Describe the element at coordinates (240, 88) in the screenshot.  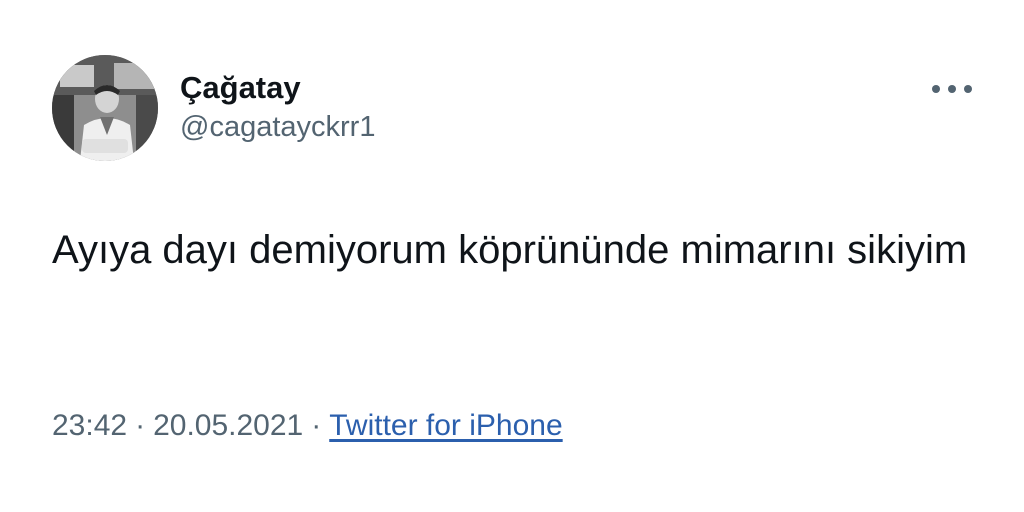
I see `display-name: Çağatay` at that location.